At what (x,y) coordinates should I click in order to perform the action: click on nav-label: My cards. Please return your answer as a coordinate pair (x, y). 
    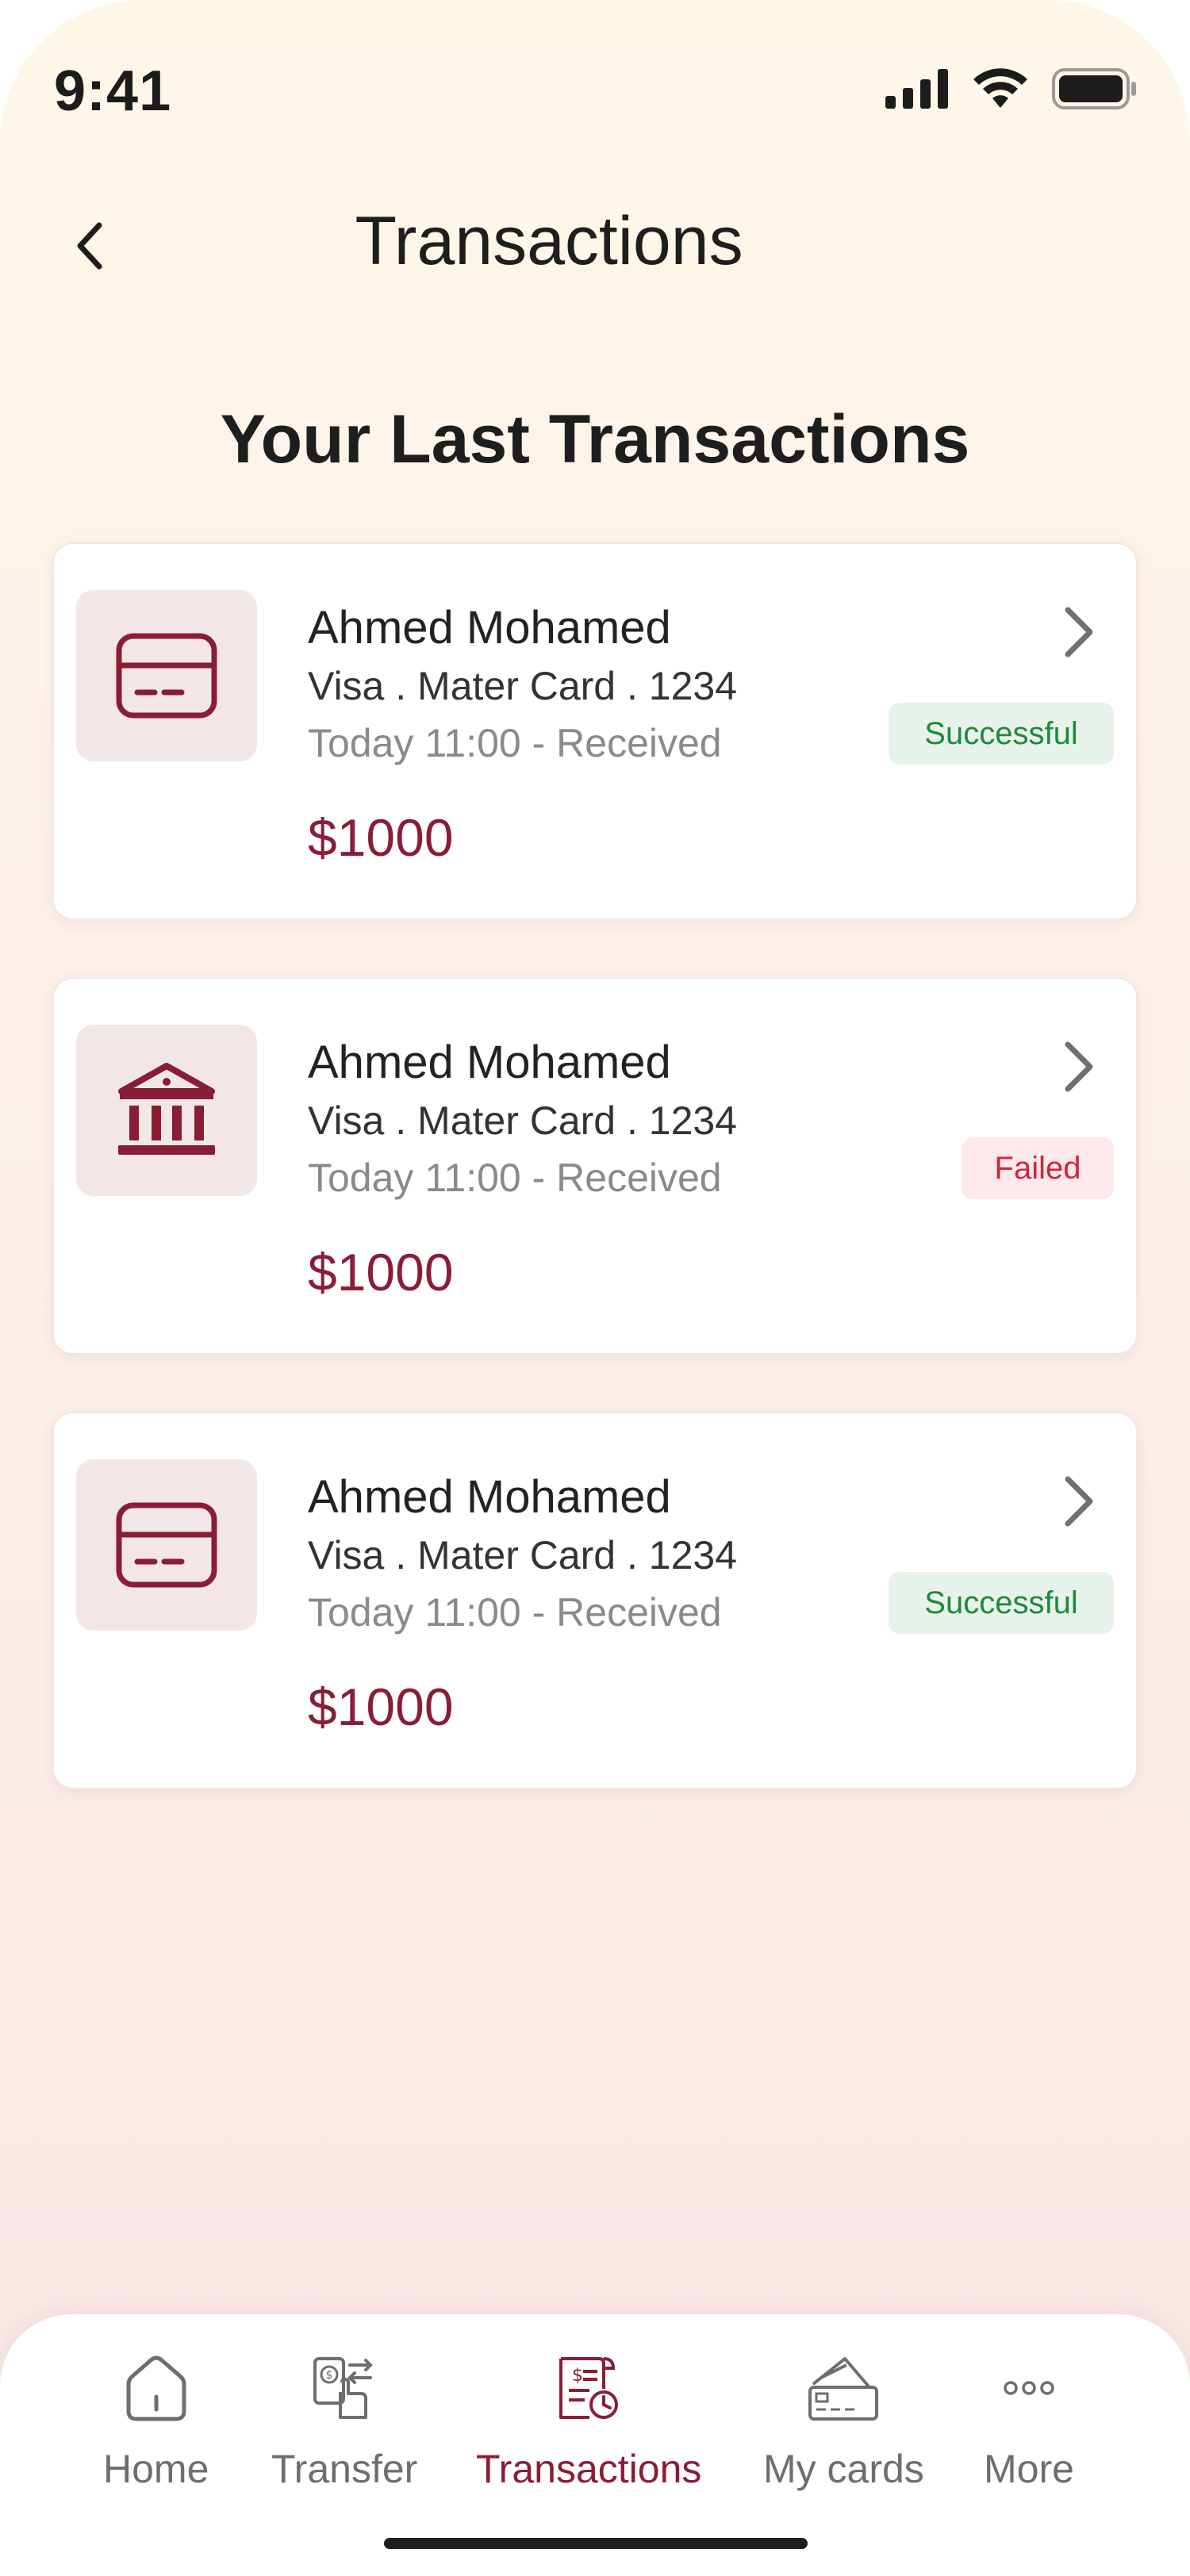
    Looking at the image, I should click on (843, 2469).